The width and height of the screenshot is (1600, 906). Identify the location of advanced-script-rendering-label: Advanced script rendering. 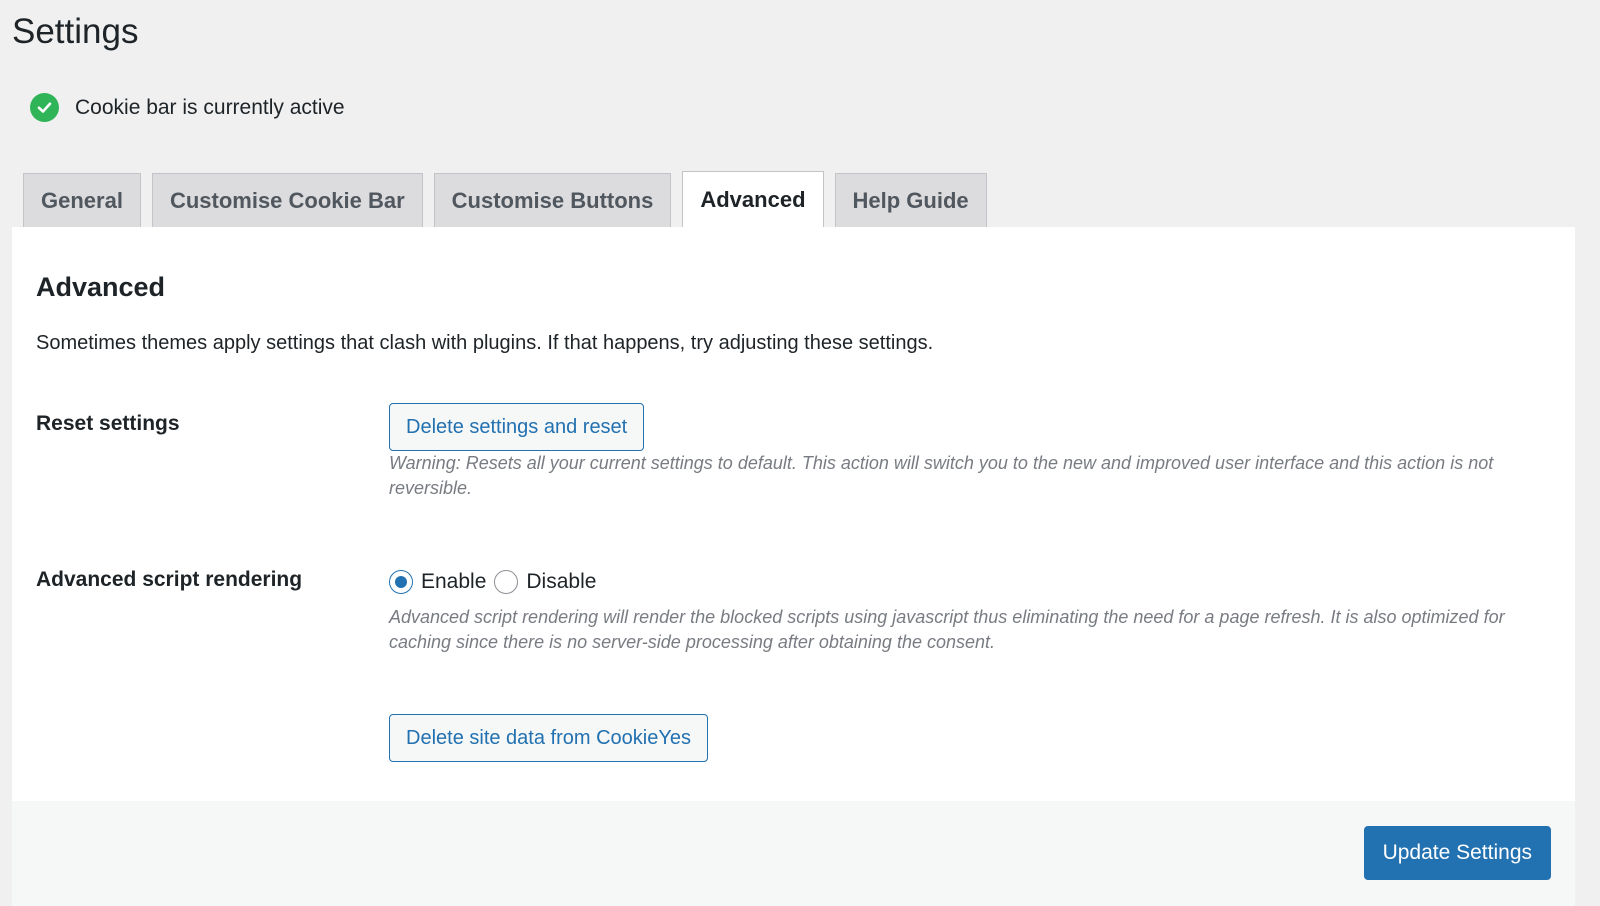
(169, 579).